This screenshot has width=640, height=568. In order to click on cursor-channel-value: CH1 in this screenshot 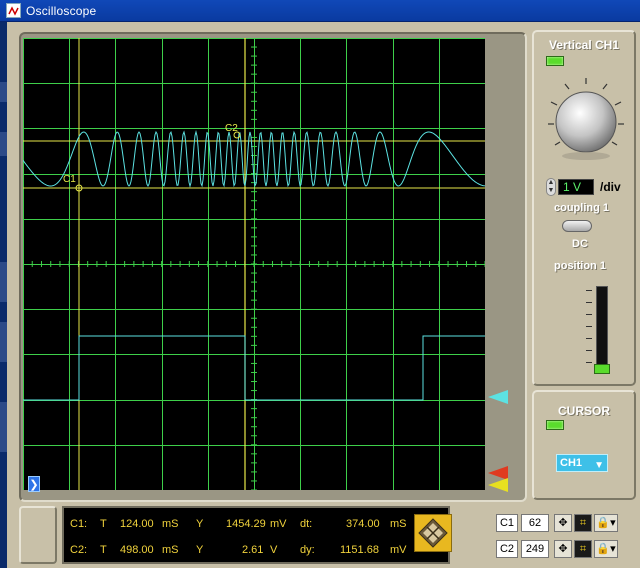, I will do `click(571, 463)`.